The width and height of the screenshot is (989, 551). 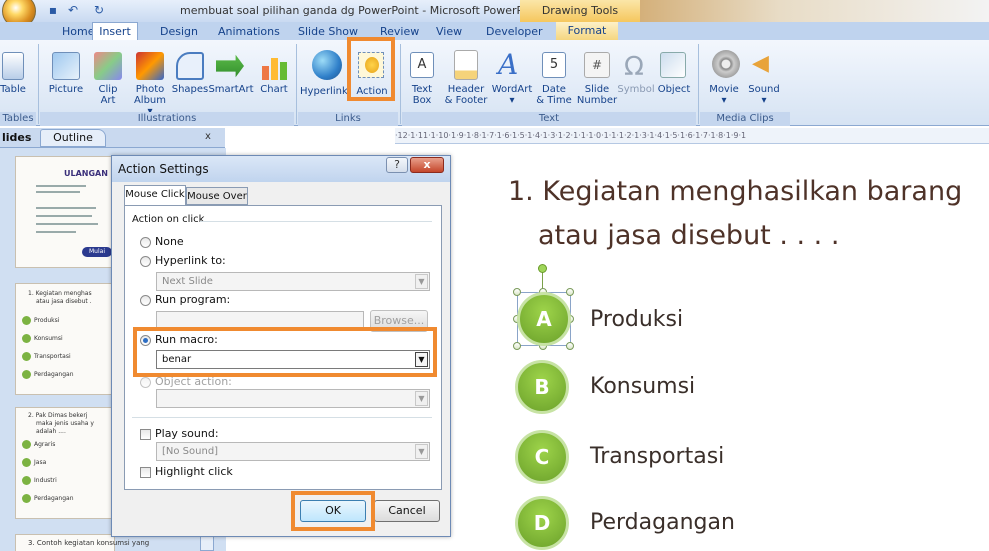 What do you see at coordinates (580, 11) in the screenshot?
I see `contextual-drawing-tools: Drawing Tools` at bounding box center [580, 11].